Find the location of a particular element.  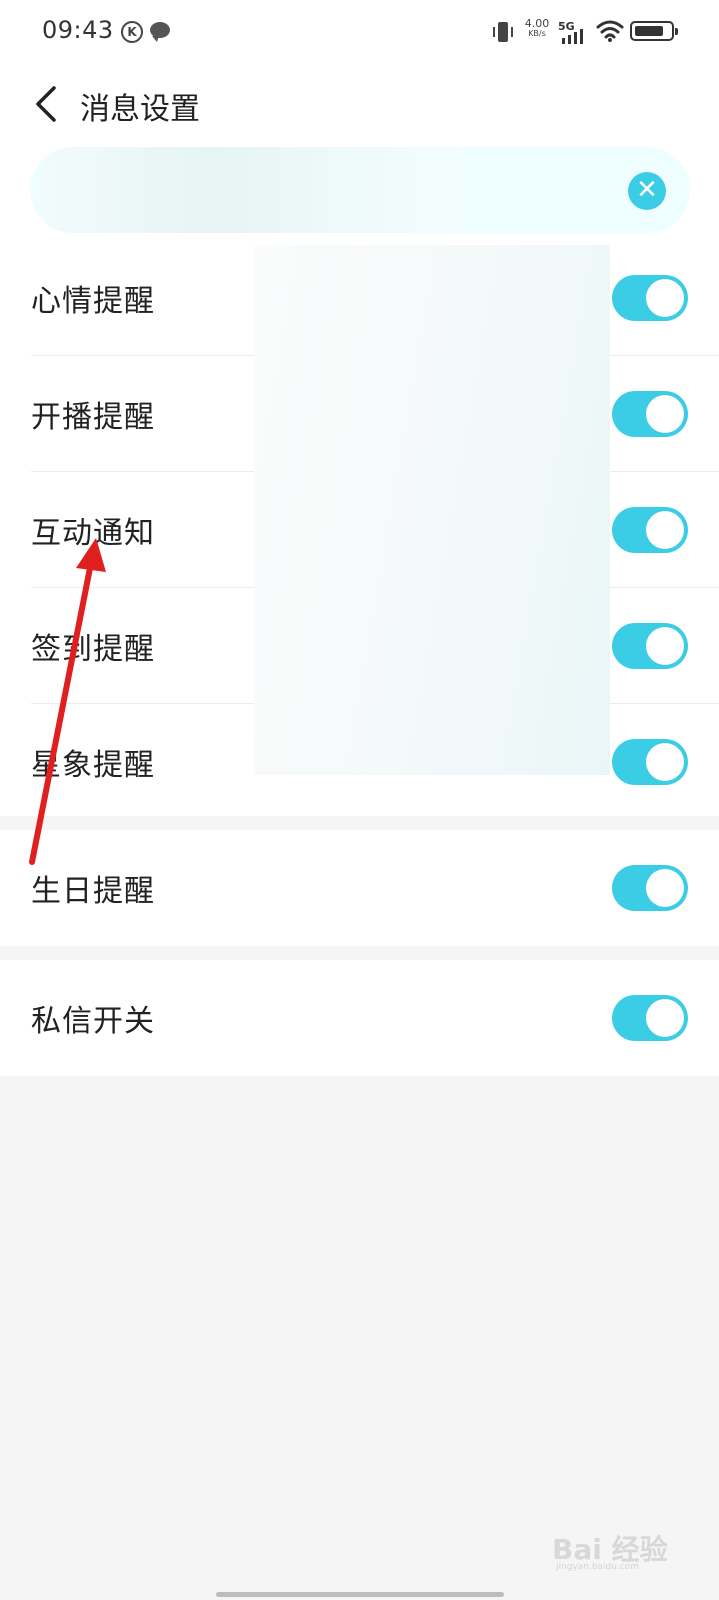

vibrate-icon is located at coordinates (503, 32).